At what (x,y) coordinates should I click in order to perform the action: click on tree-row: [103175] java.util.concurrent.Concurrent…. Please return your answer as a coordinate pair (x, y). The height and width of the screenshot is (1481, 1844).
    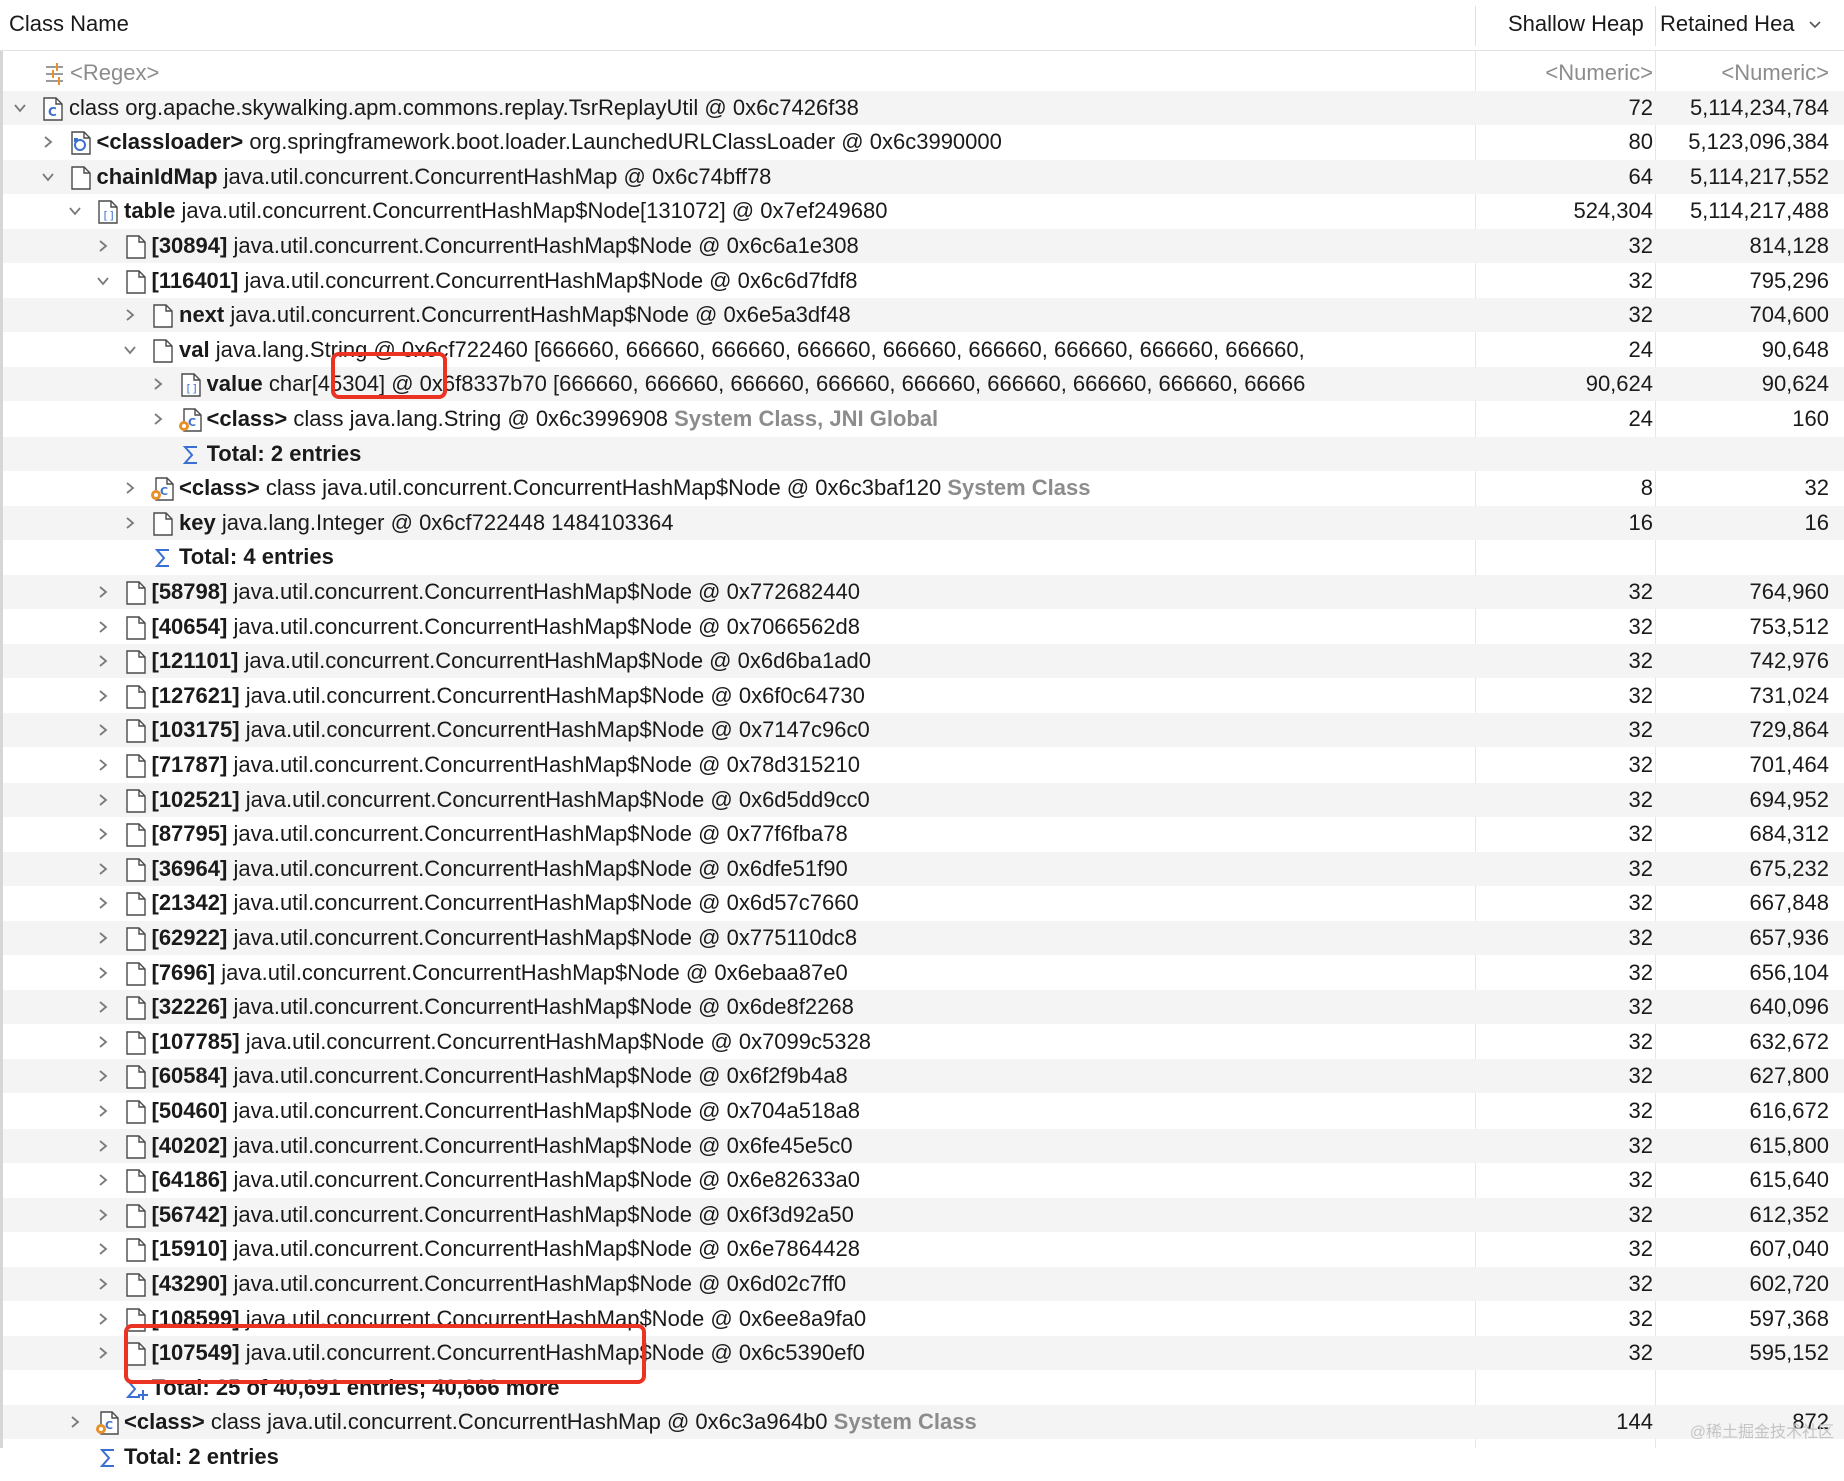
    Looking at the image, I should click on (923, 730).